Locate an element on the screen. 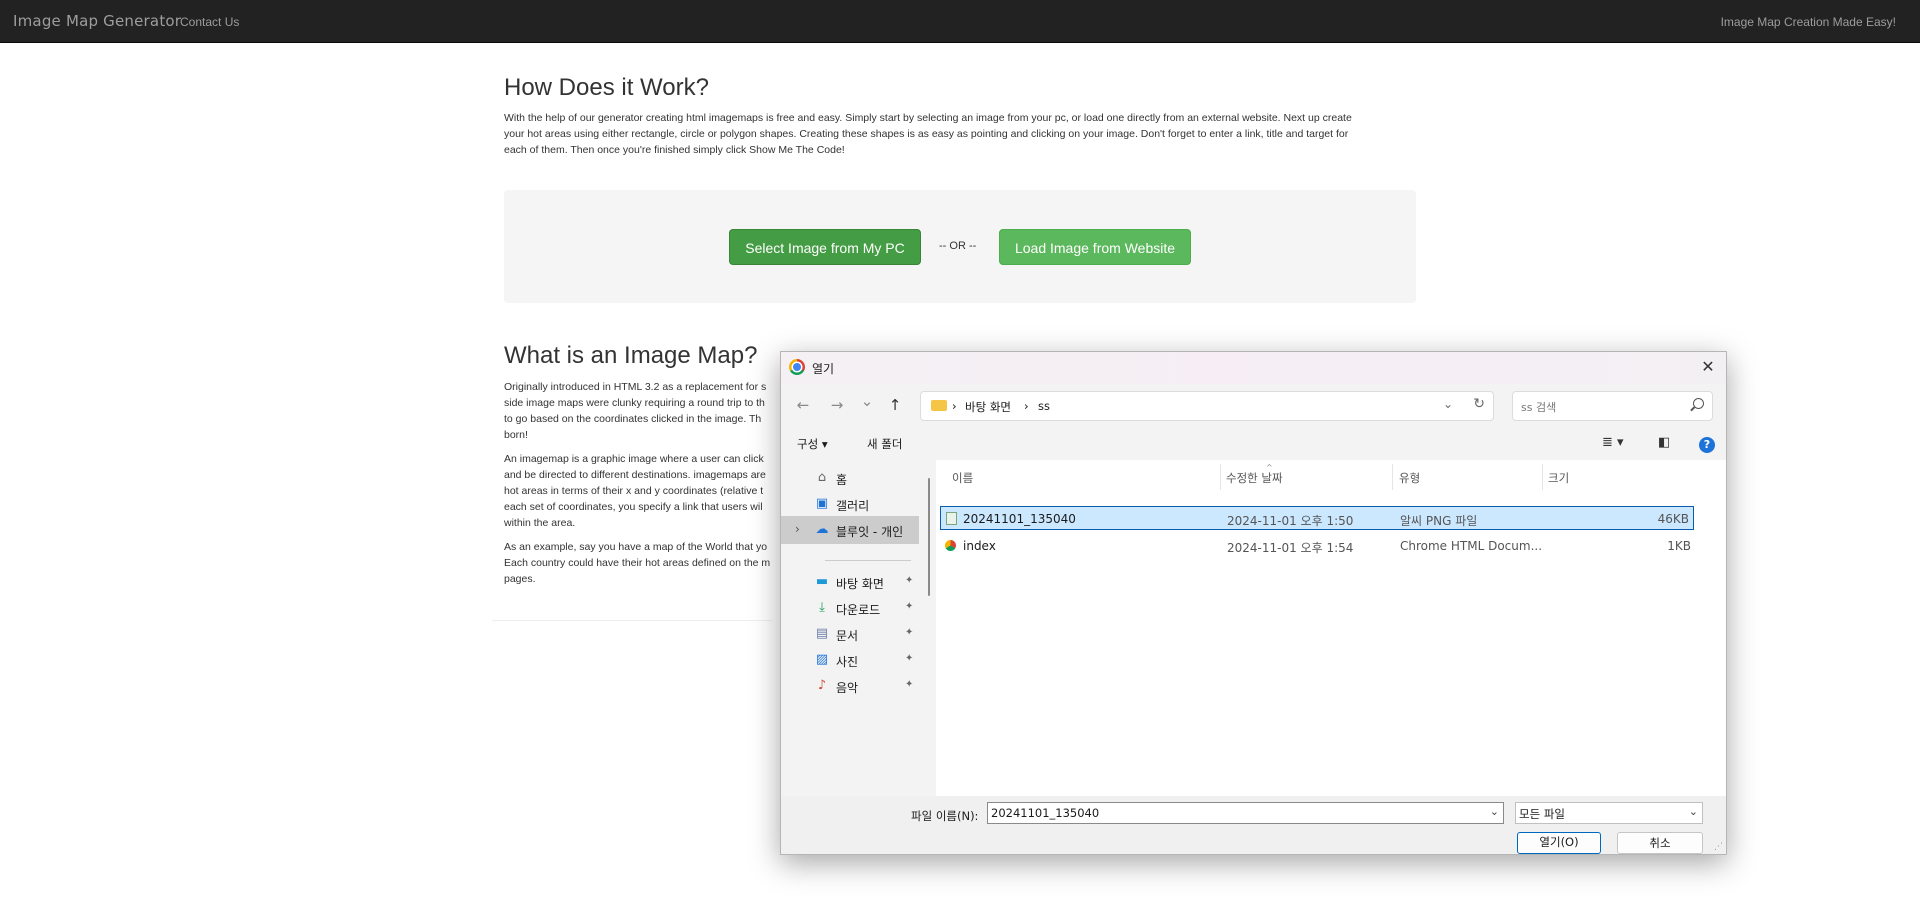 Image resolution: width=1920 pixels, height=913 pixels. desktop-icon: ▬ is located at coordinates (822, 581).